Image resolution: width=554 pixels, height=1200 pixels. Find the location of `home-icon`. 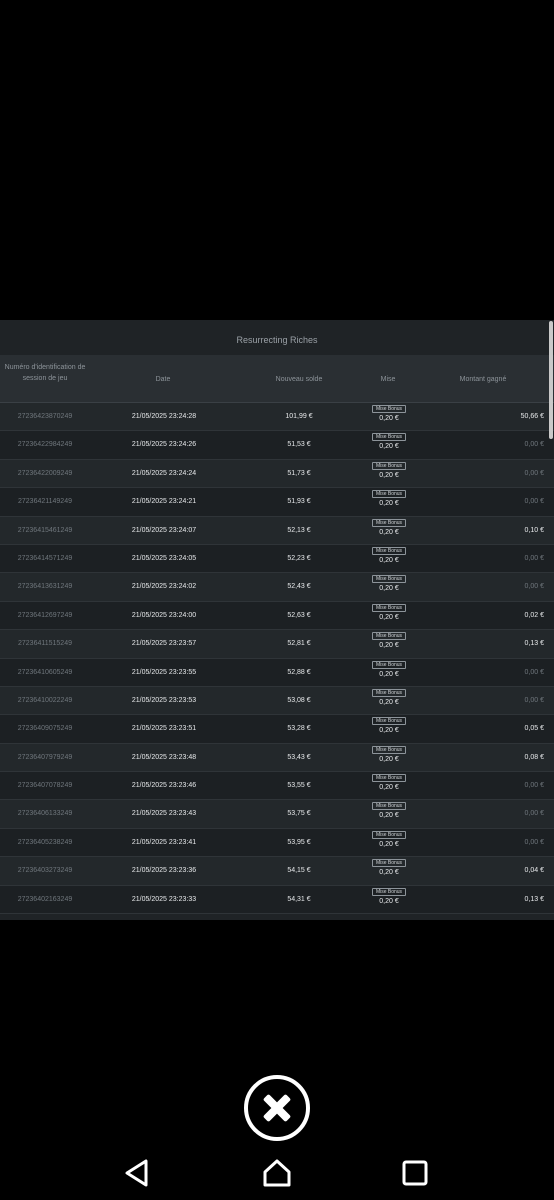

home-icon is located at coordinates (277, 1173).